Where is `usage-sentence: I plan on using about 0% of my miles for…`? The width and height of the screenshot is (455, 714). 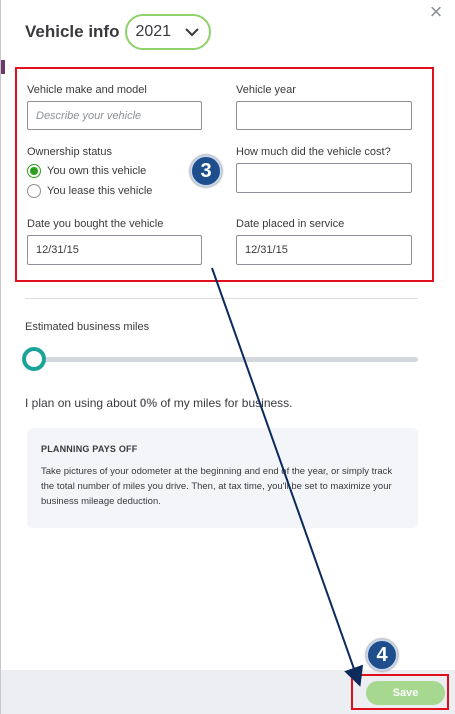 usage-sentence: I plan on using about 0% of my miles for… is located at coordinates (159, 403).